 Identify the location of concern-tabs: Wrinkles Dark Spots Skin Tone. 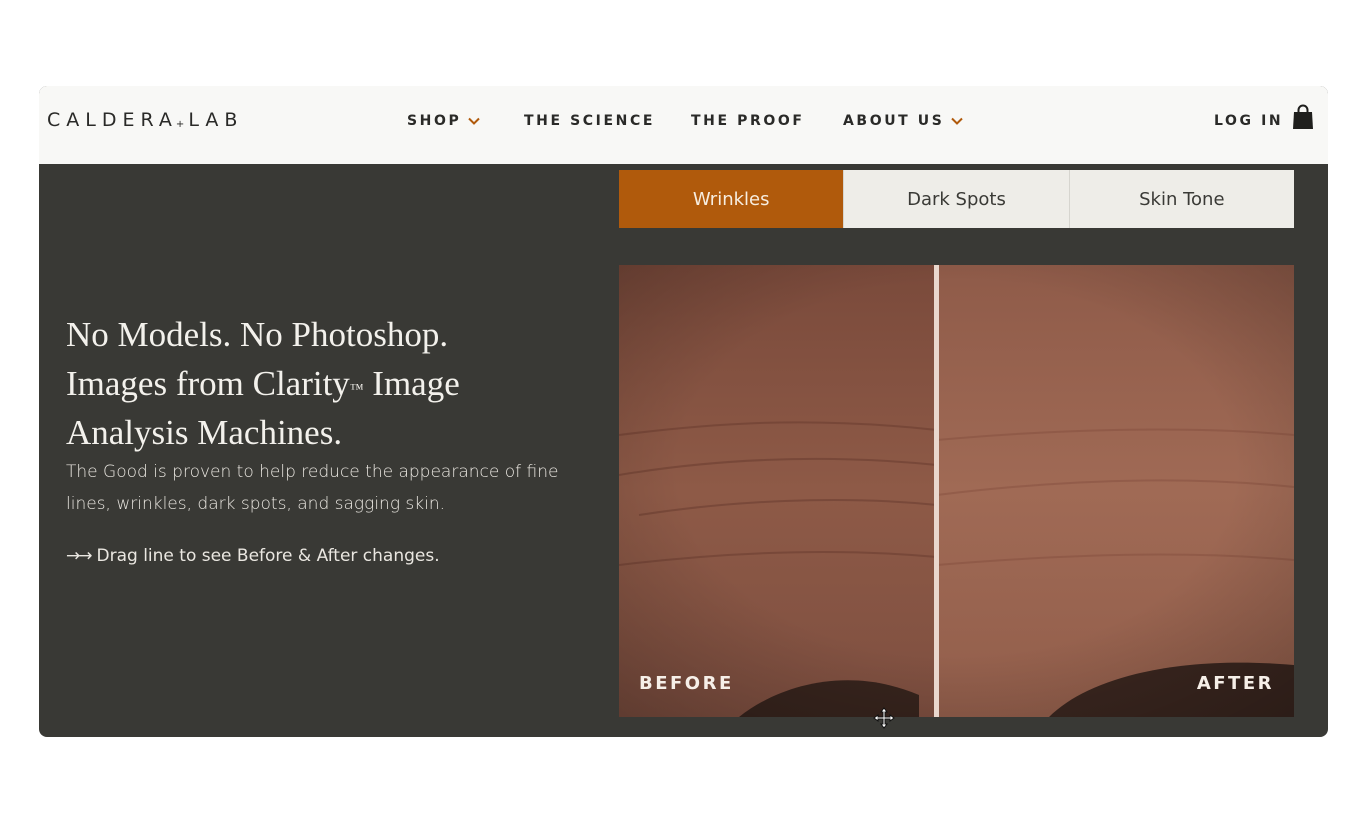
(956, 199).